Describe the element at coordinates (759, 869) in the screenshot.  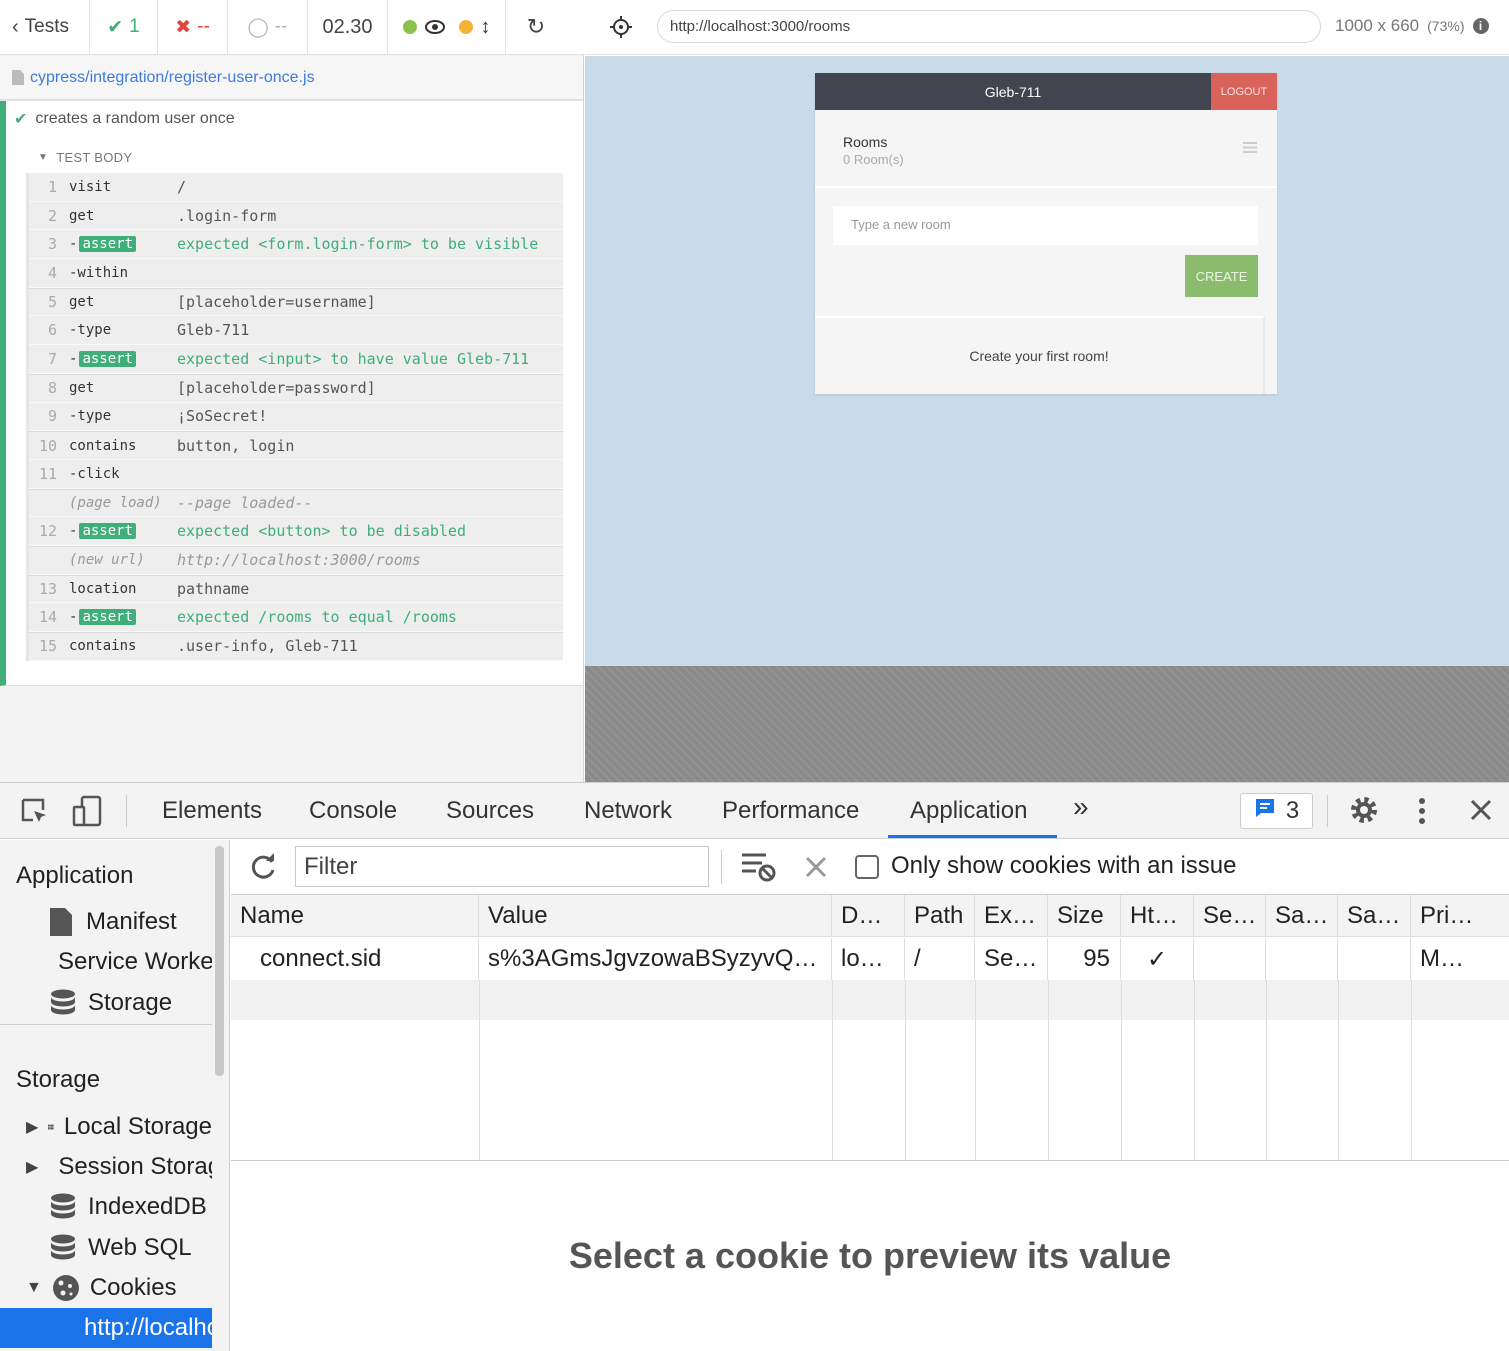
I see `clear-filtered-icon` at that location.